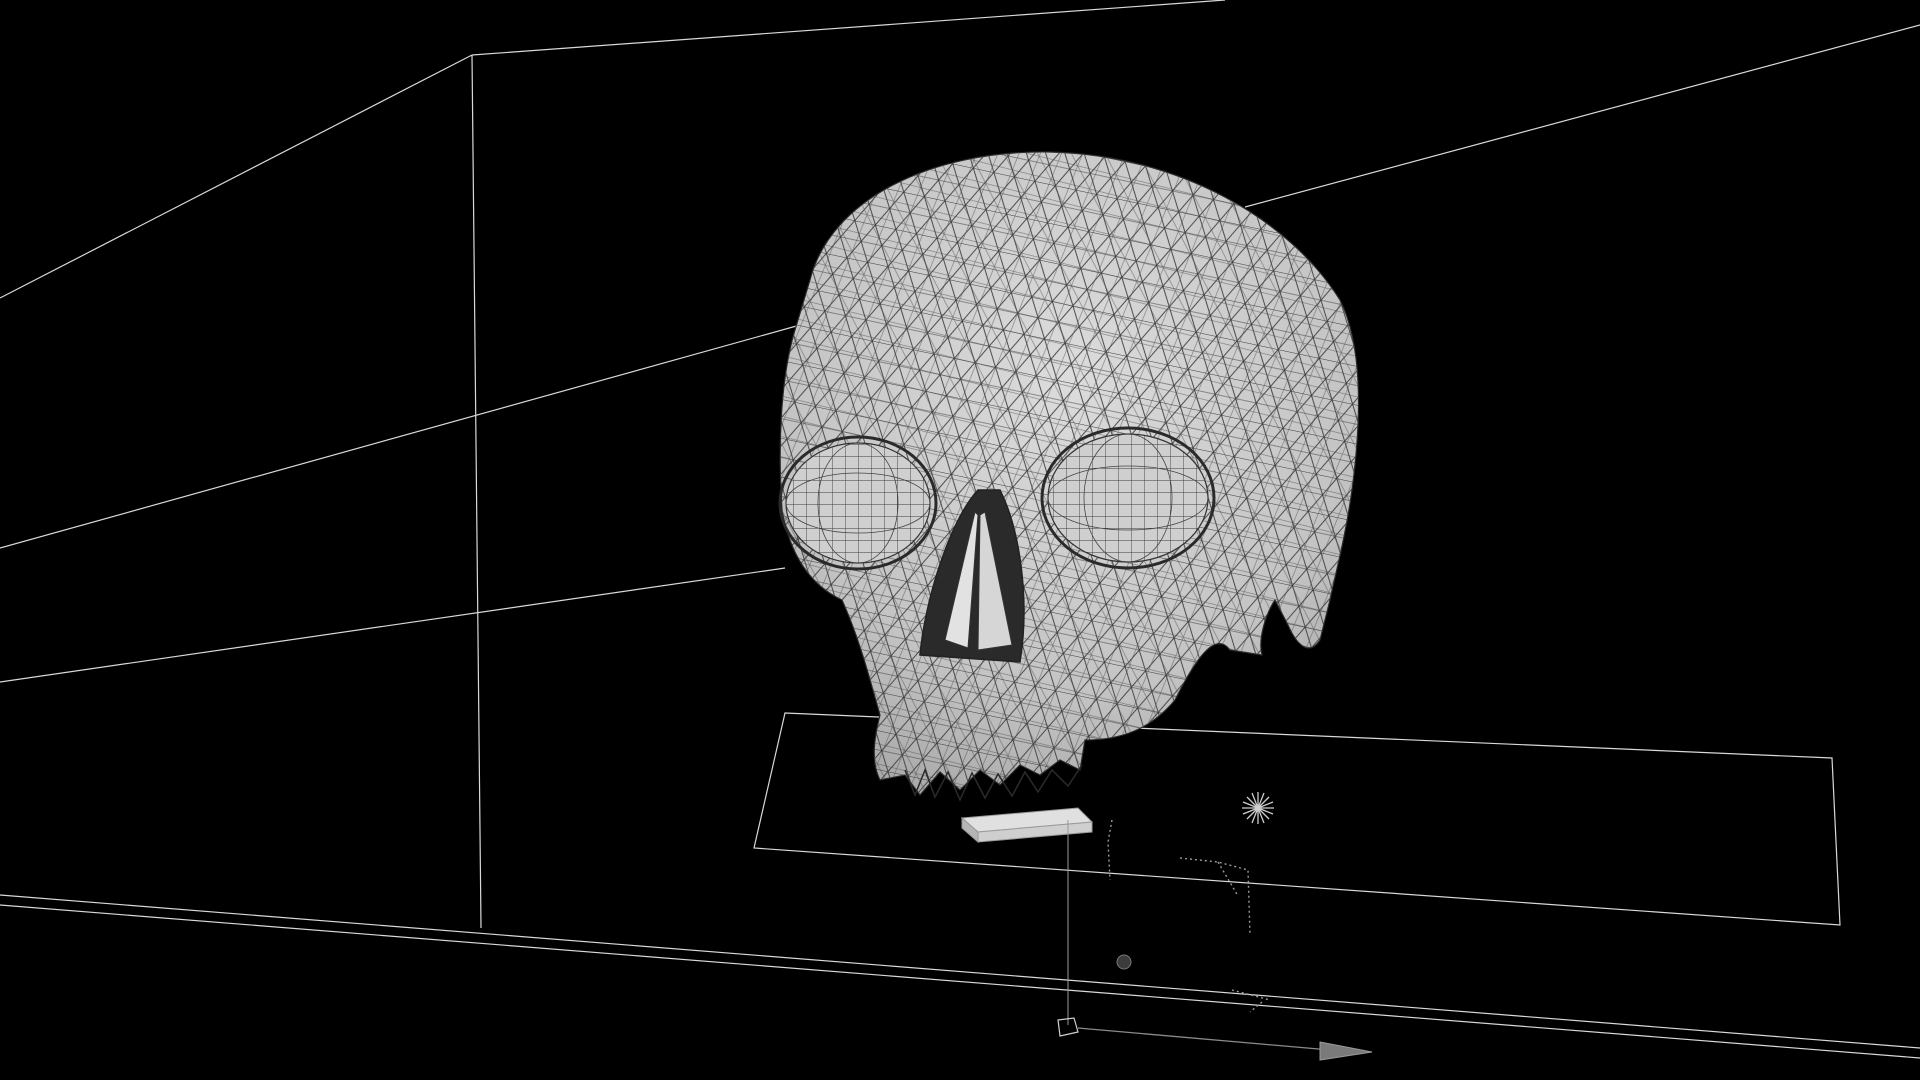 This screenshot has width=1920, height=1080. I want to click on target-dot-icon, so click(1124, 962).